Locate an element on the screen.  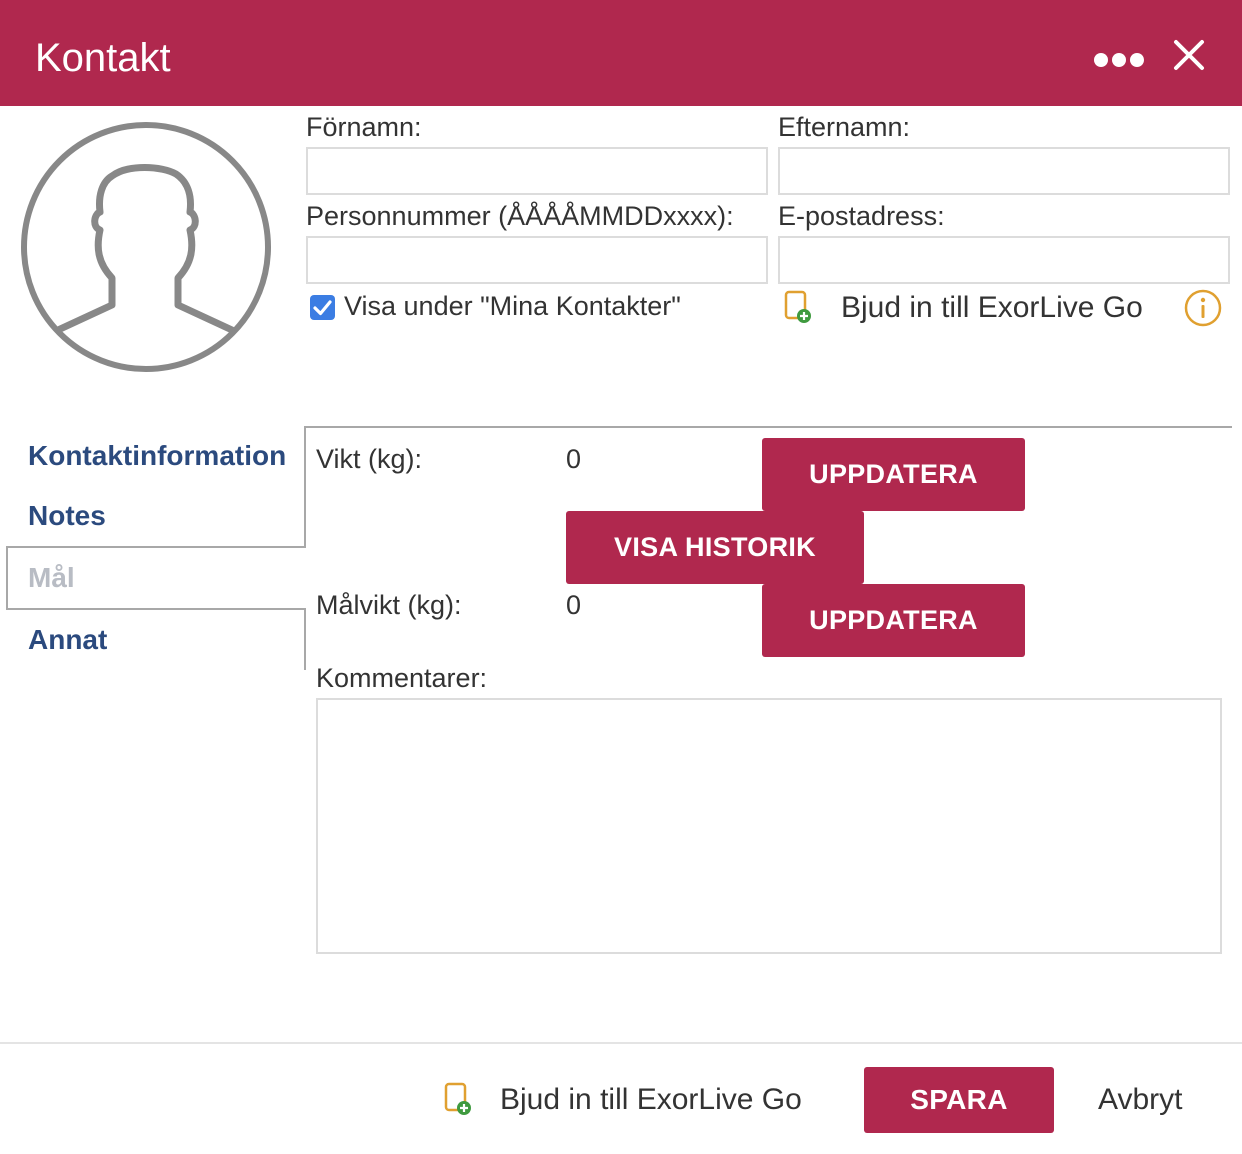
dialog-title: Kontakt is located at coordinates (103, 58).